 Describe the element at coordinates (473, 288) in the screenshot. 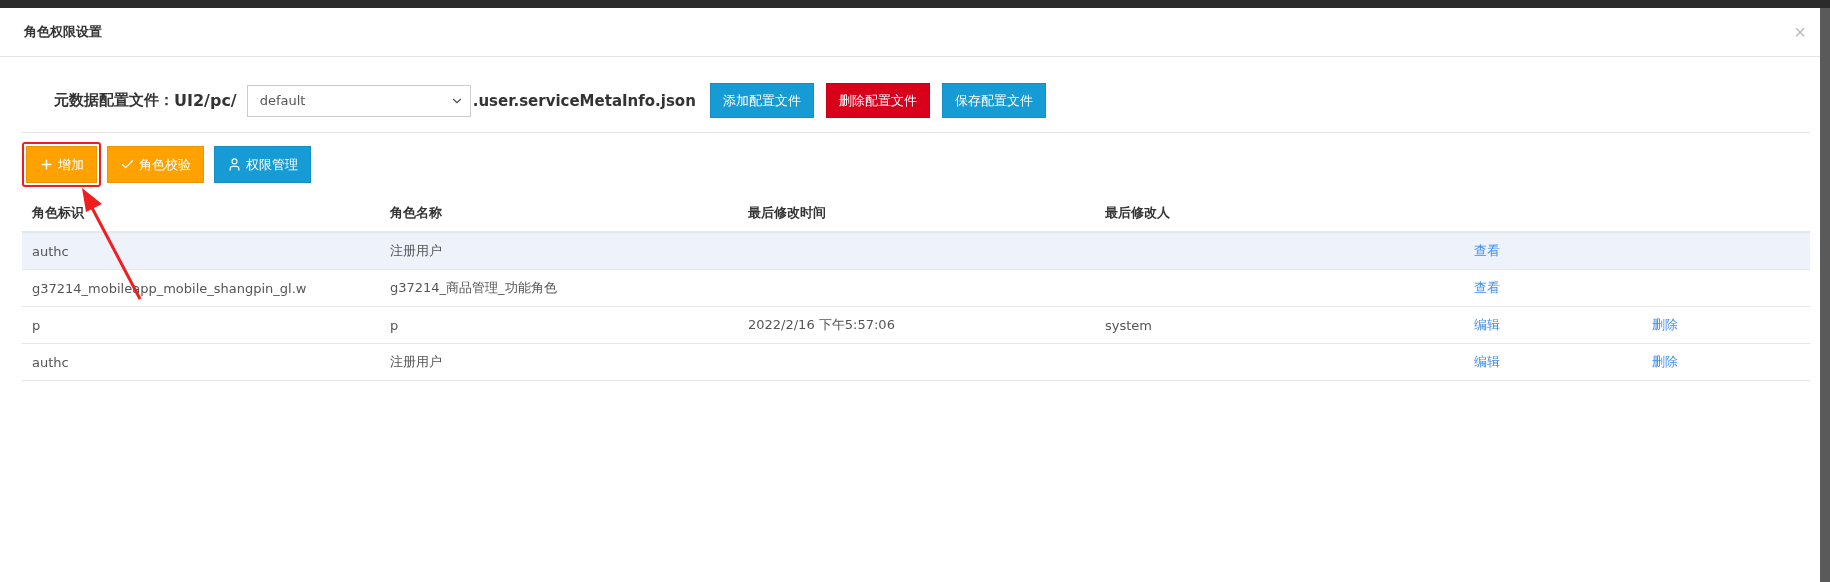

I see `table-cell-text: g37214_商品管理_功能角色` at that location.